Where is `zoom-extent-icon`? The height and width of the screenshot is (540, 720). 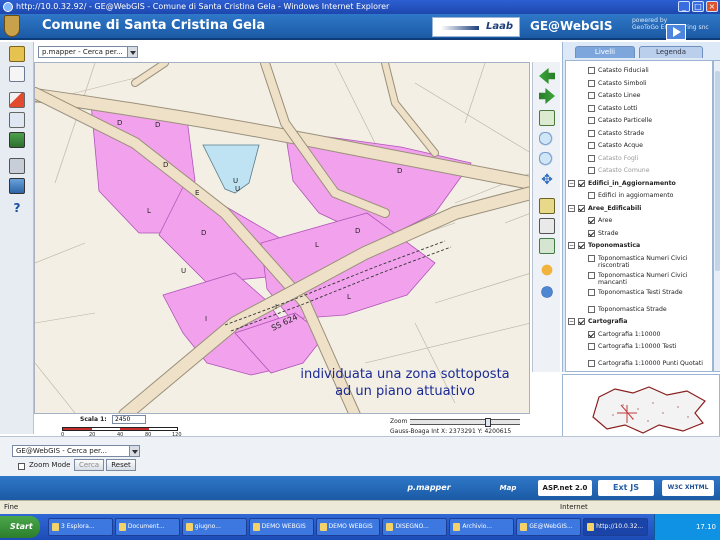
zoom-extent-icon is located at coordinates (547, 118).